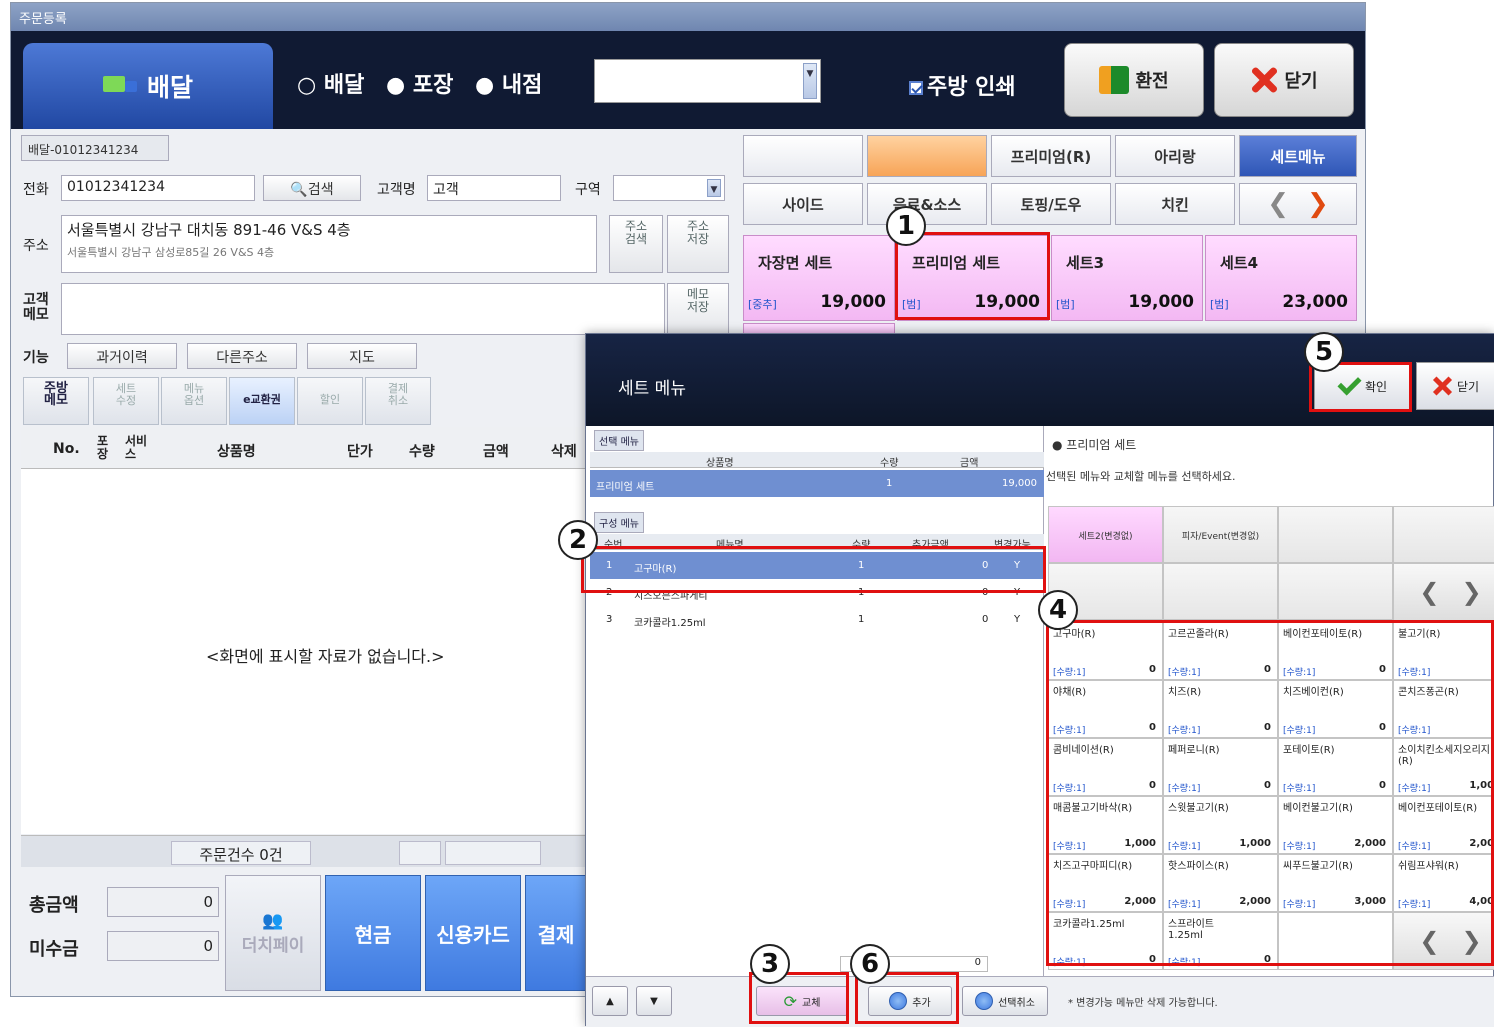 The image size is (1494, 1027). What do you see at coordinates (652, 389) in the screenshot?
I see `dialog-title: 세트 메뉴` at bounding box center [652, 389].